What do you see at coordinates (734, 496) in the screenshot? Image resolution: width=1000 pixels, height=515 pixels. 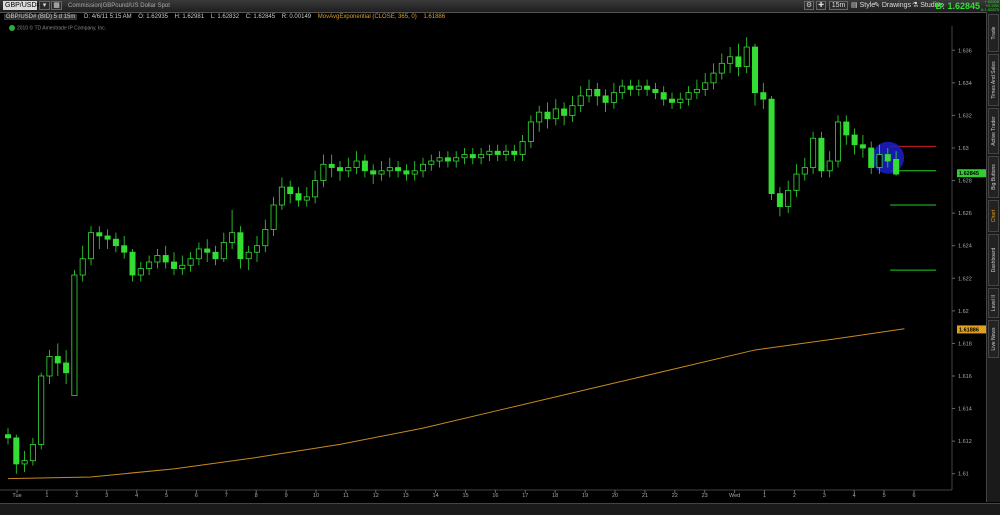 I see `x-tick-label: Wed` at bounding box center [734, 496].